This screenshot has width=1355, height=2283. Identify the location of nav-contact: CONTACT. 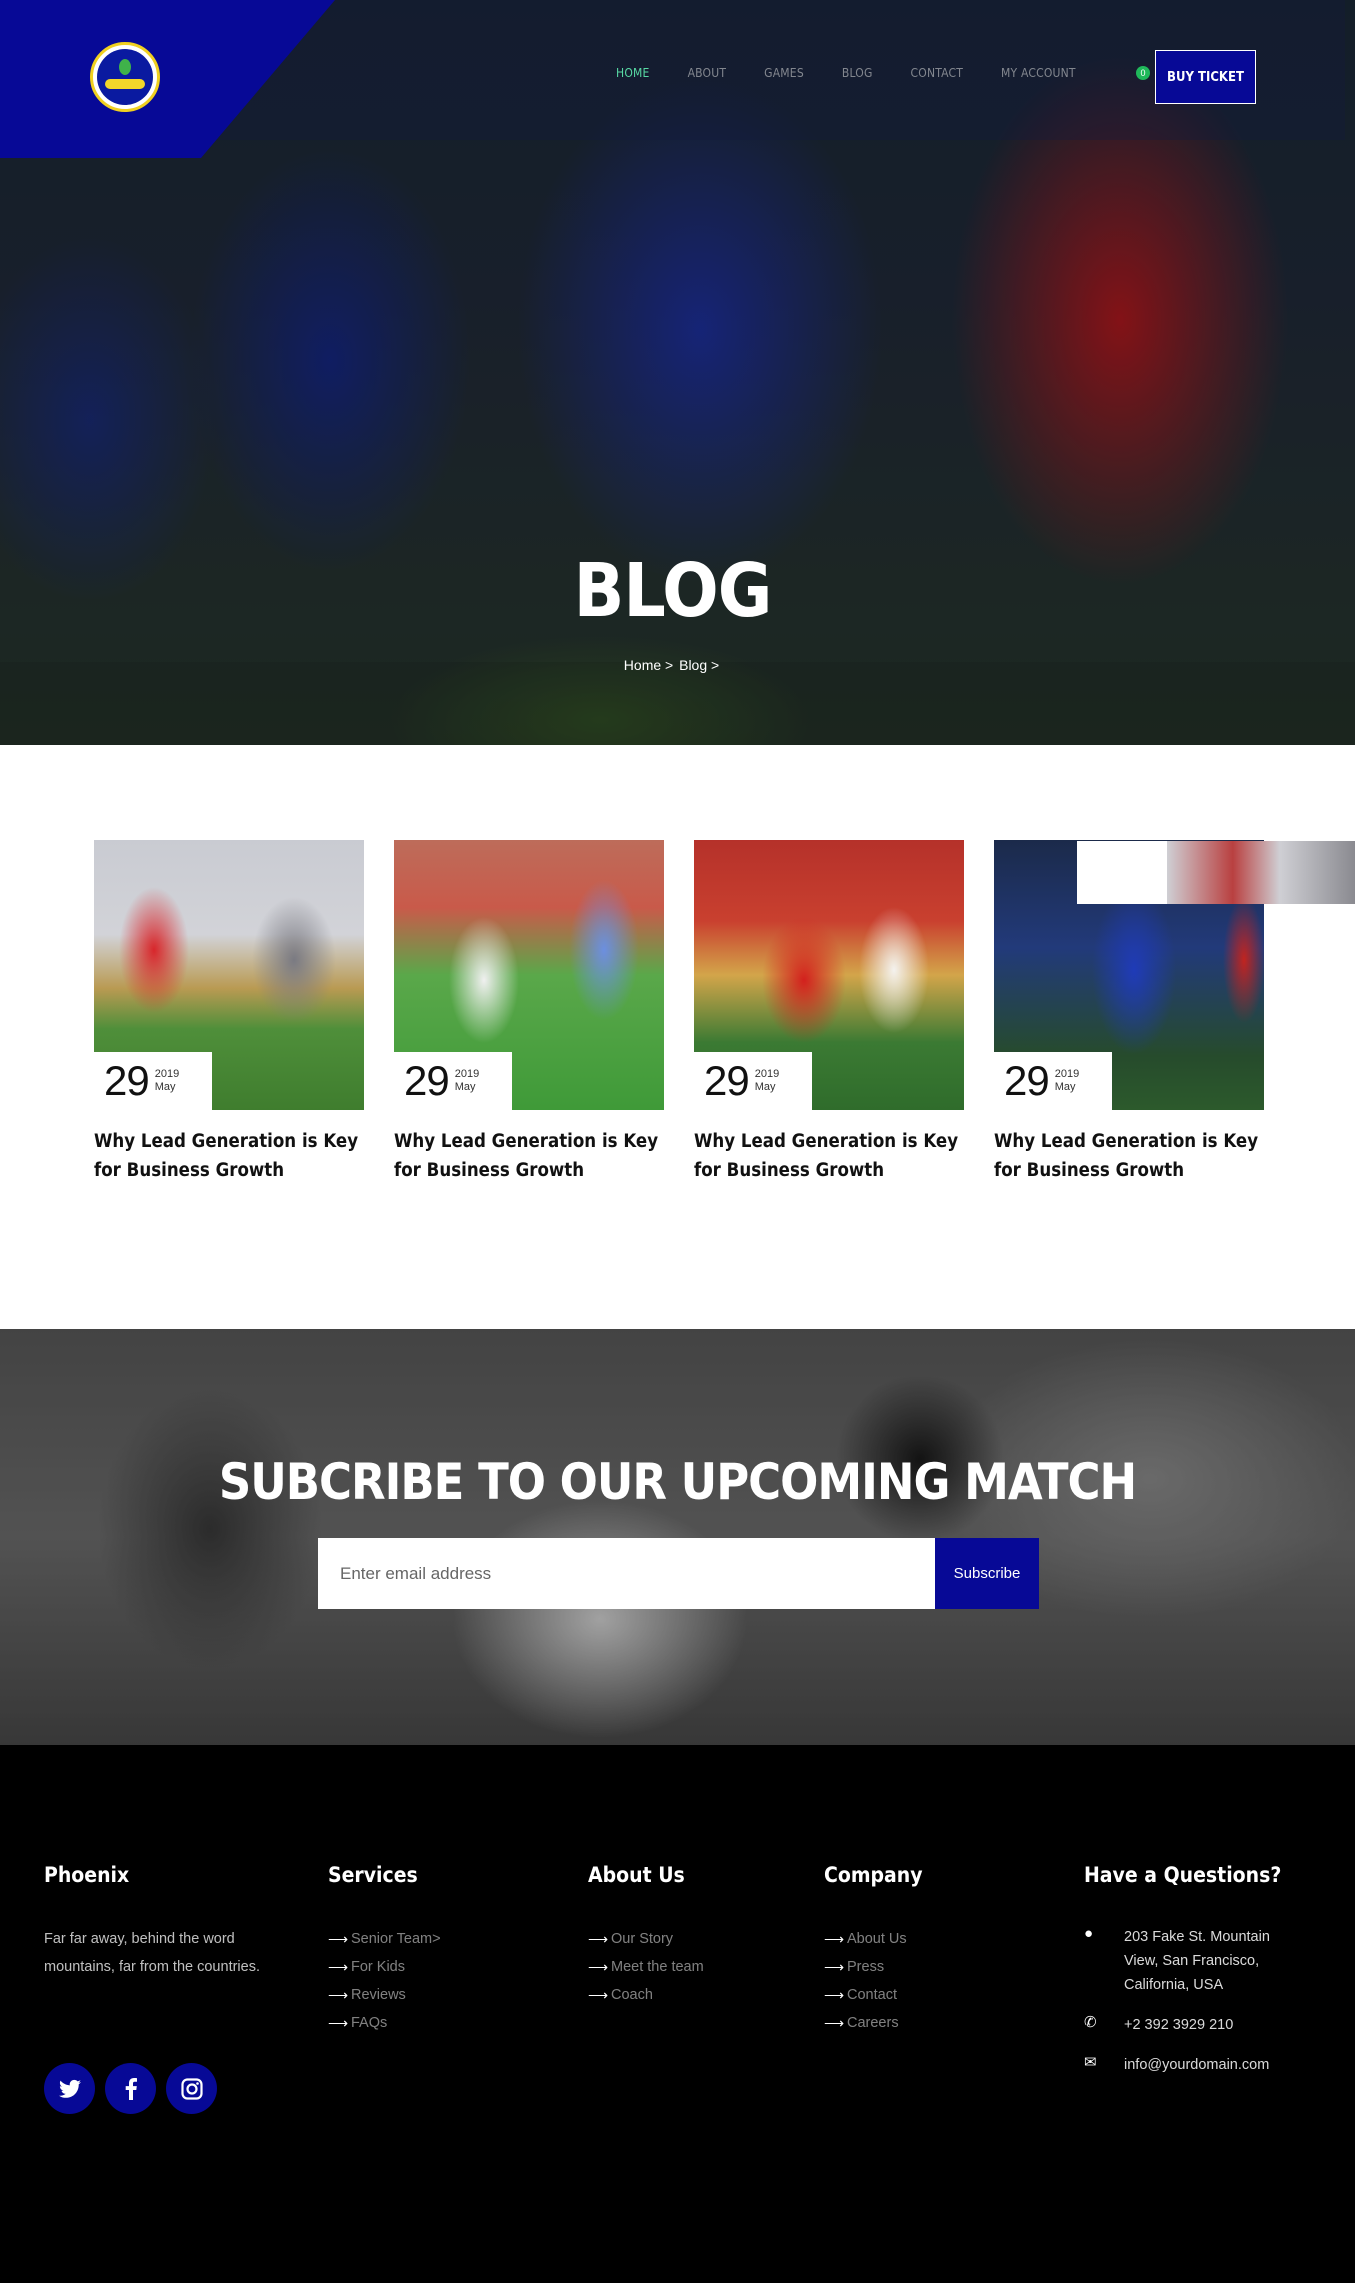
(937, 73).